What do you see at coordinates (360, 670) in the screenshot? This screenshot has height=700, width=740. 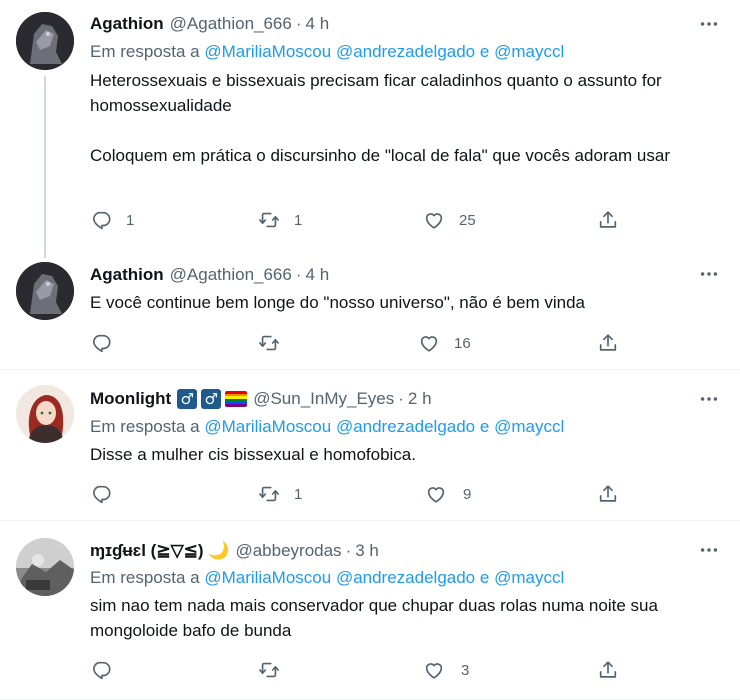 I see `action-bar: 3` at bounding box center [360, 670].